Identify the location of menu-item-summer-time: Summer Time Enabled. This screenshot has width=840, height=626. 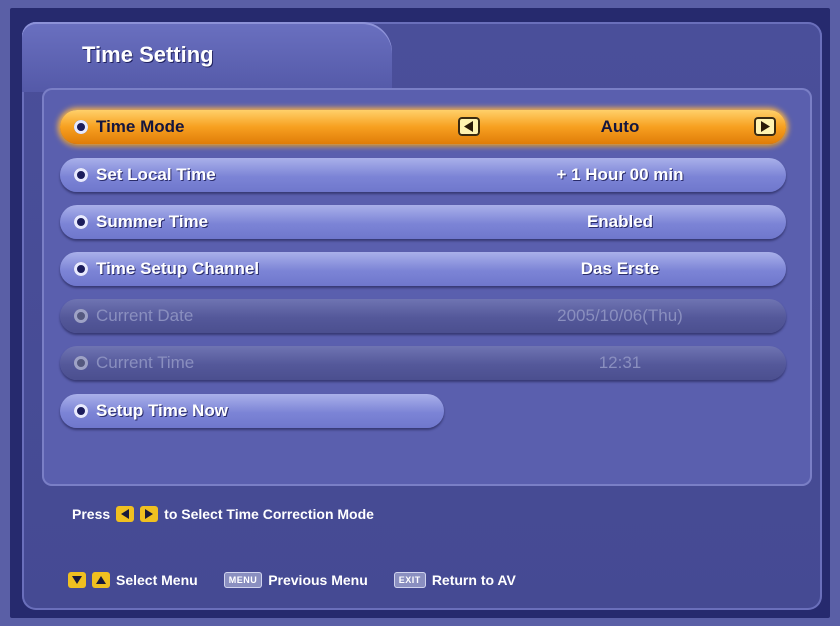
(423, 222).